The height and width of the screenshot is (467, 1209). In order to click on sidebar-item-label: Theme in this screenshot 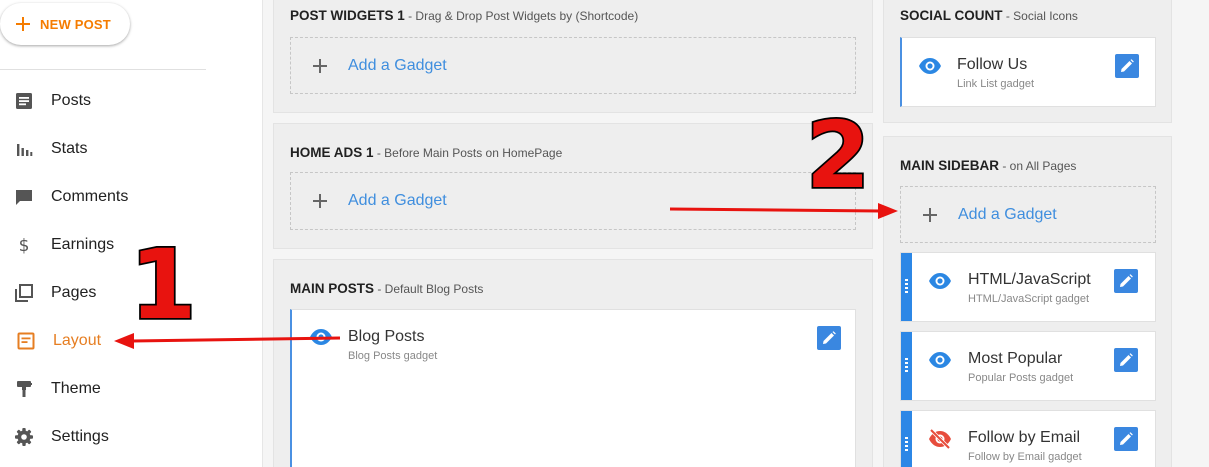, I will do `click(76, 388)`.